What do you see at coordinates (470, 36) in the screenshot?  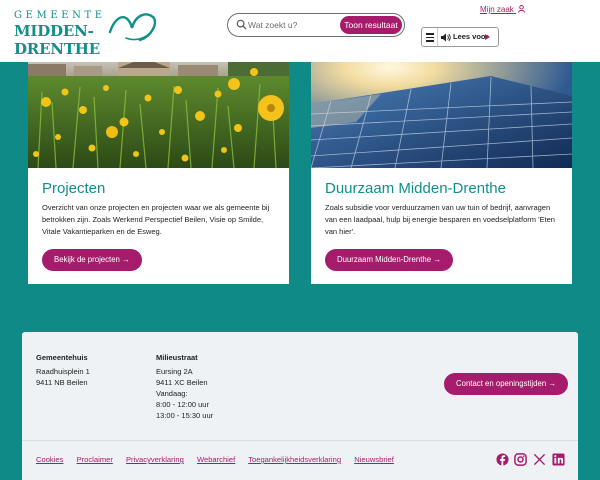 I see `read-aloud-button: Lees voor` at bounding box center [470, 36].